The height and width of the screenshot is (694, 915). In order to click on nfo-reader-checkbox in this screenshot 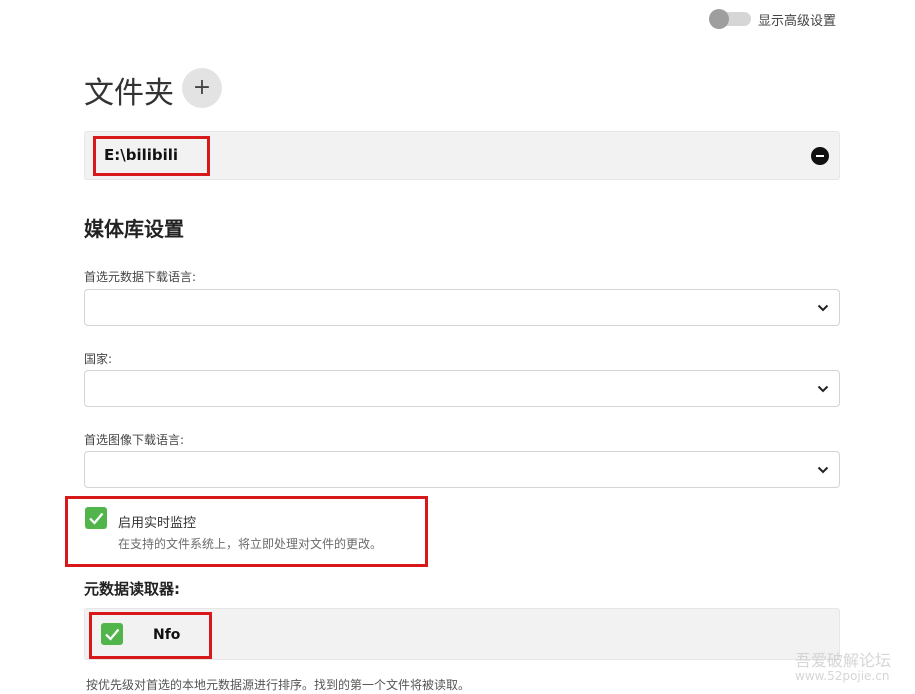, I will do `click(112, 634)`.